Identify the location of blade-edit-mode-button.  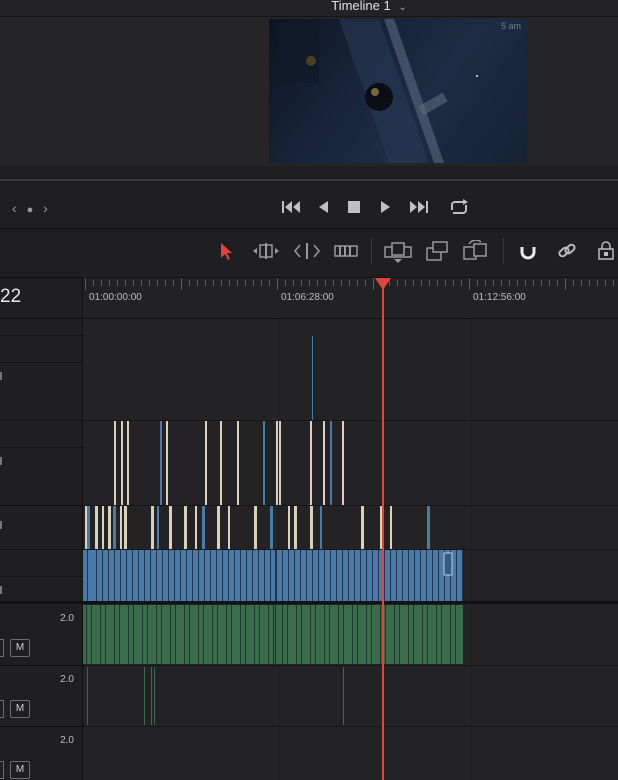
(346, 251).